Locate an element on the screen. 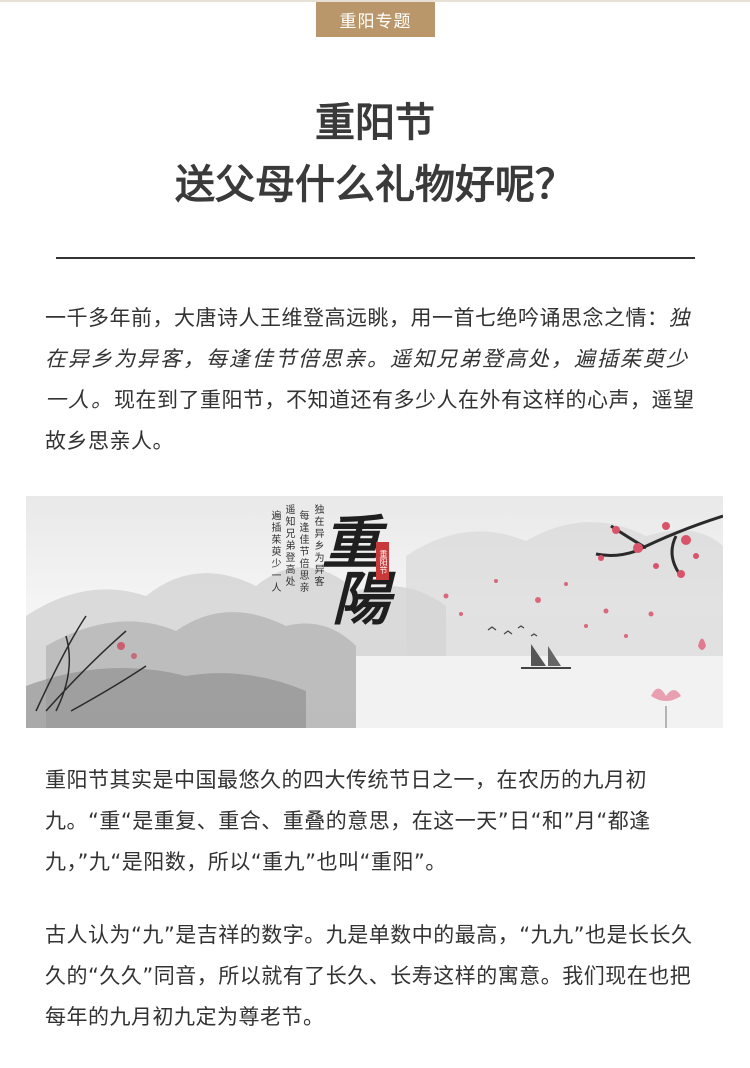 This screenshot has width=750, height=1068. banner-poem-col-4: 遍插茱萸少一人 is located at coordinates (274, 552).